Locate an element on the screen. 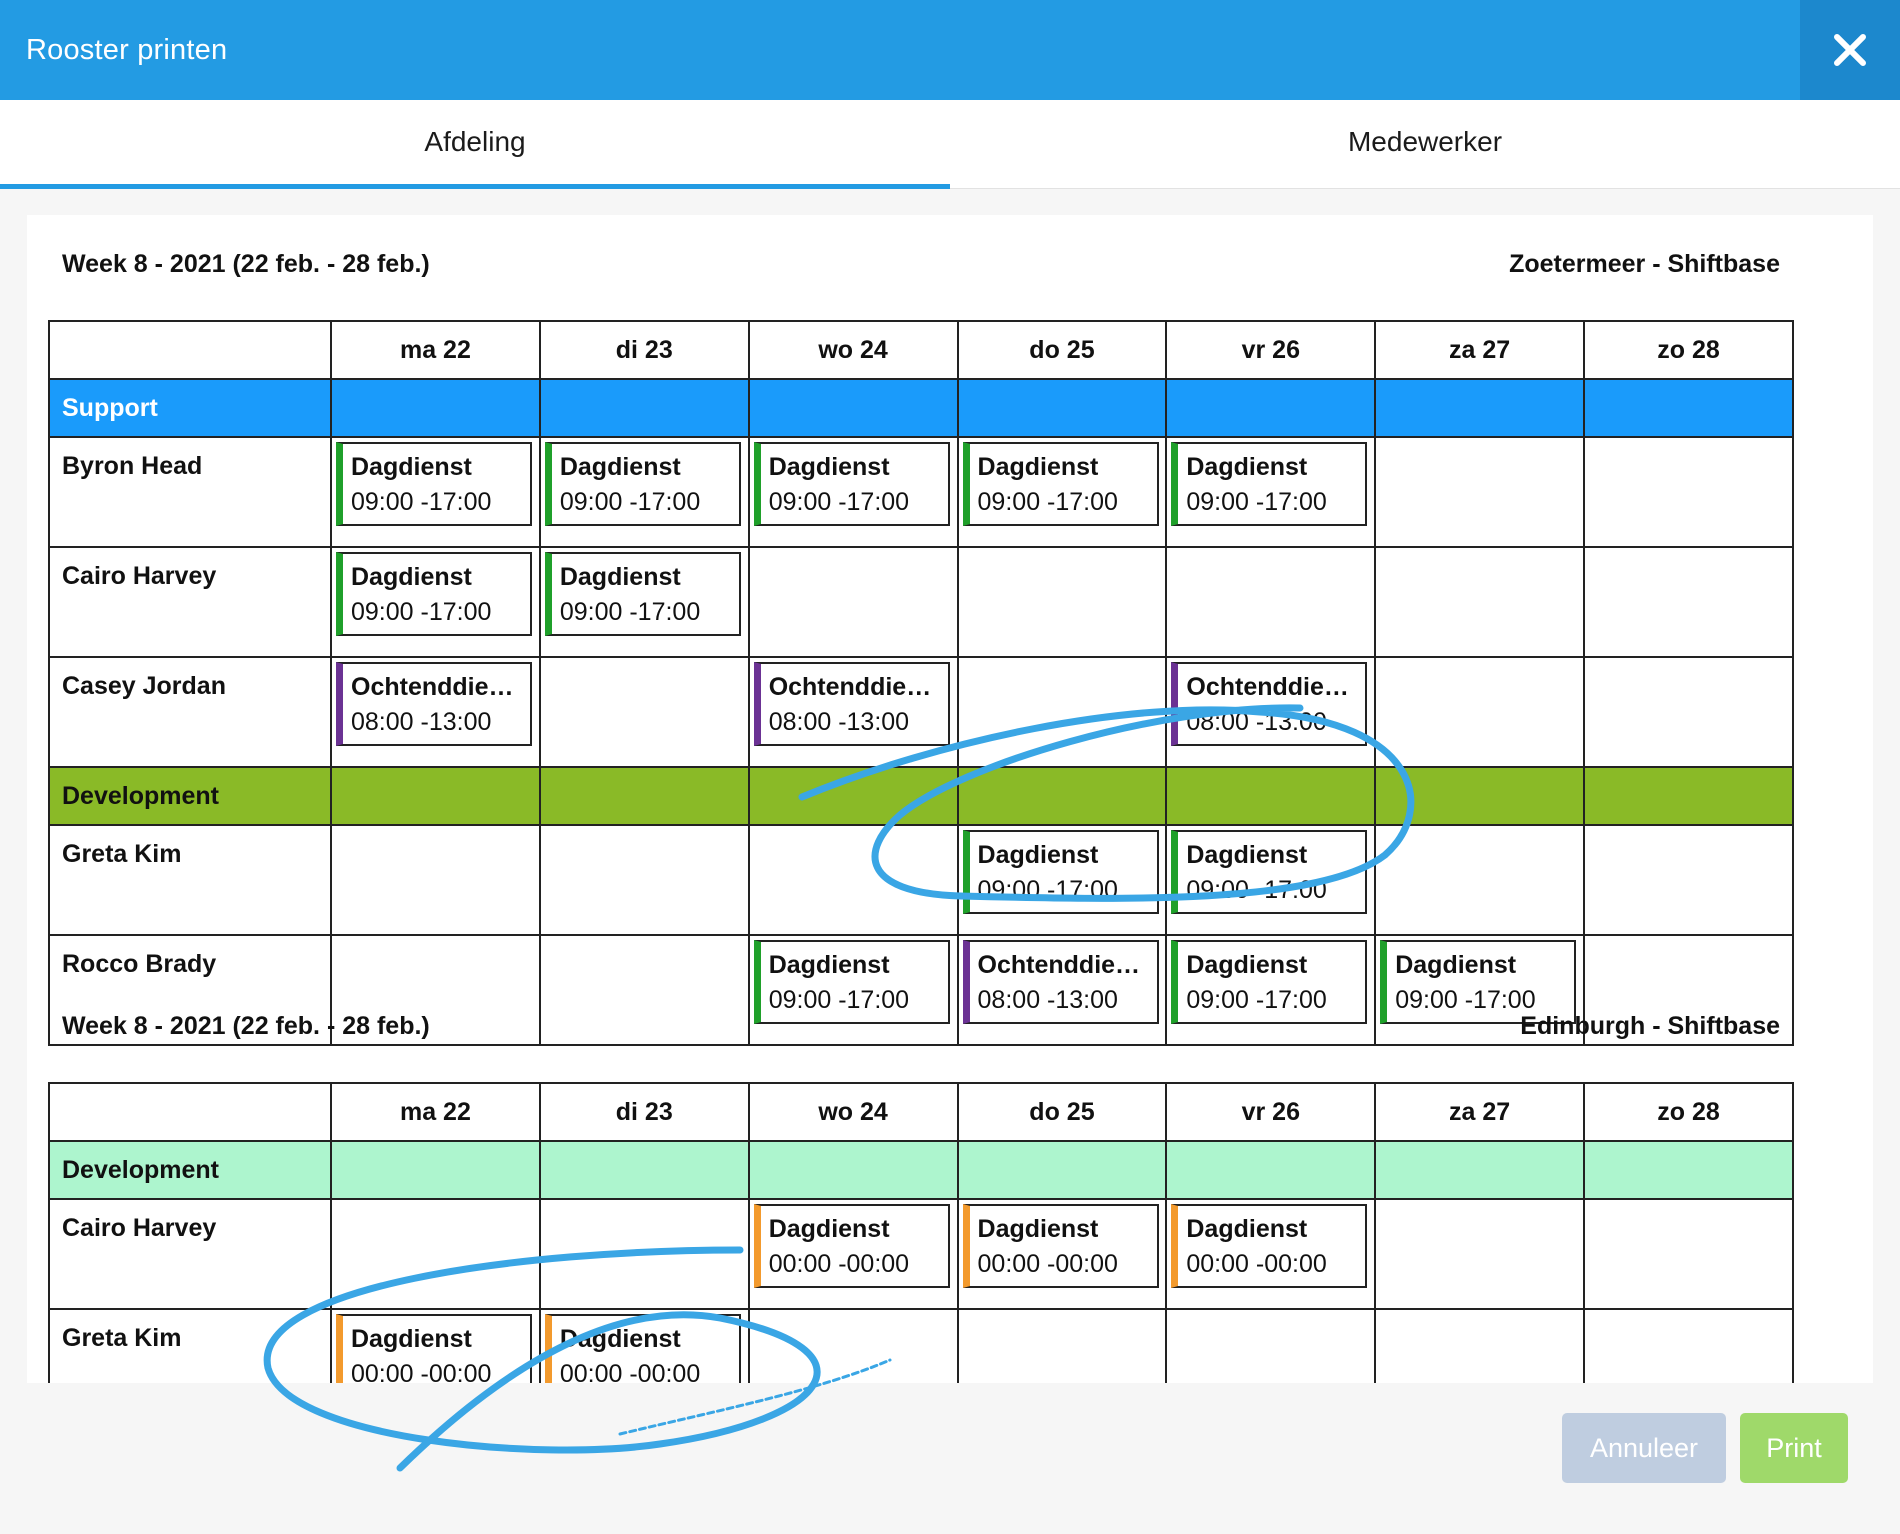 This screenshot has width=1900, height=1534. day-cell: Ochtenddienst 08:00 -13:00 is located at coordinates (1271, 712).